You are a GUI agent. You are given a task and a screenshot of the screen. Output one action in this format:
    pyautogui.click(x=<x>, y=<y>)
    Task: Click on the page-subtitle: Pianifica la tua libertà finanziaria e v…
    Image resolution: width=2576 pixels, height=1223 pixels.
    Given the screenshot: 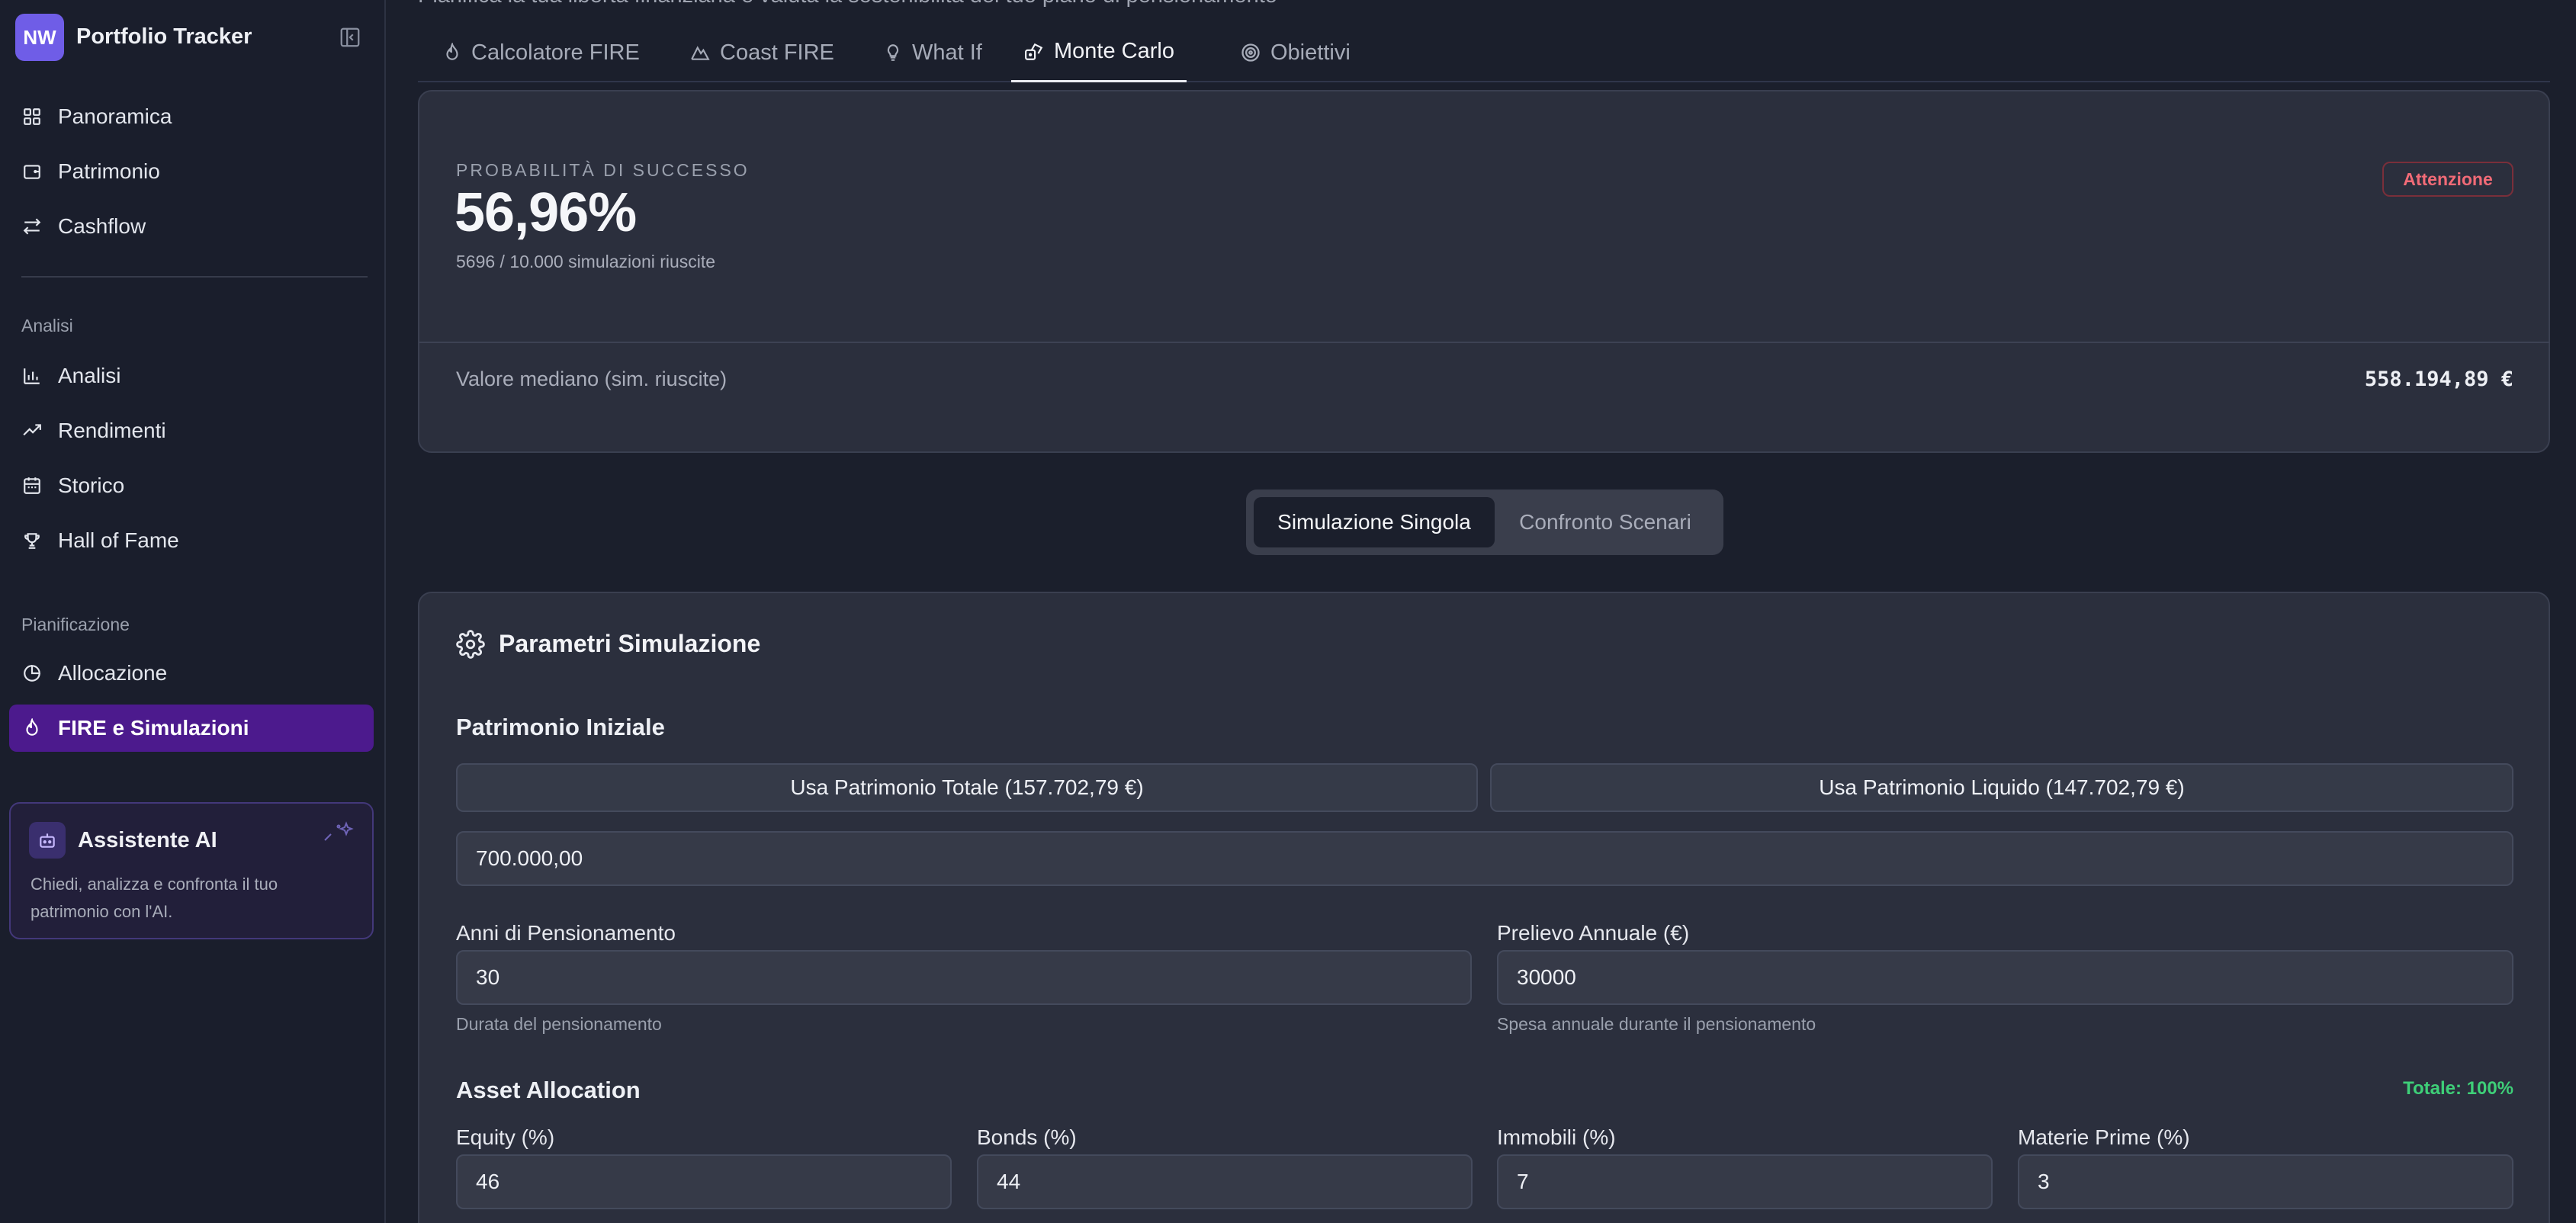 What is the action you would take?
    pyautogui.click(x=847, y=4)
    